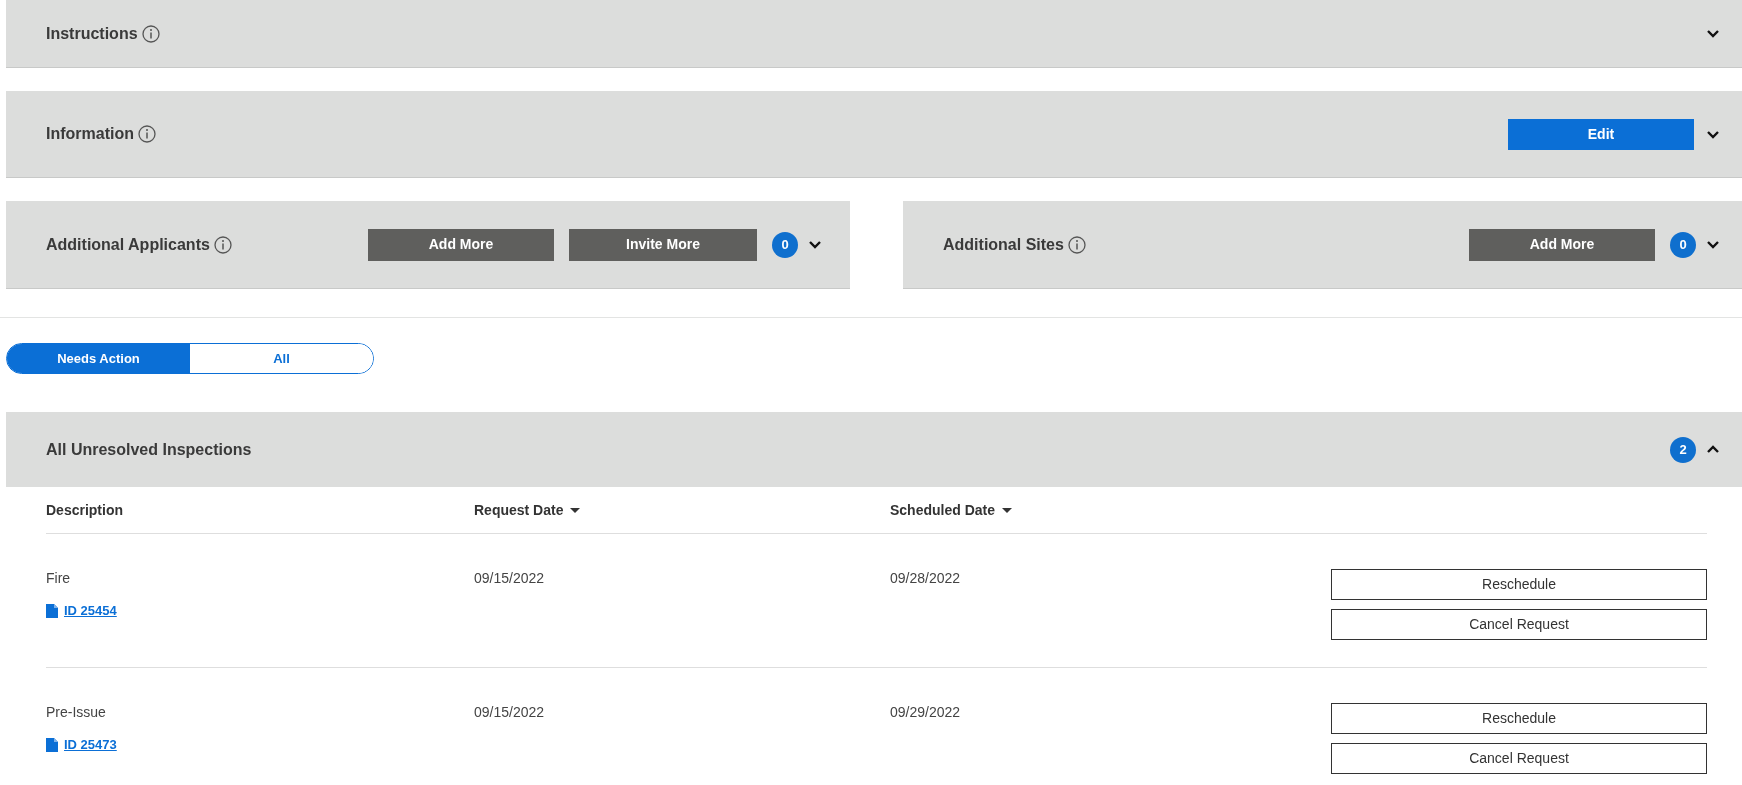 This screenshot has height=785, width=1742. What do you see at coordinates (90, 134) in the screenshot?
I see `section-title: Information` at bounding box center [90, 134].